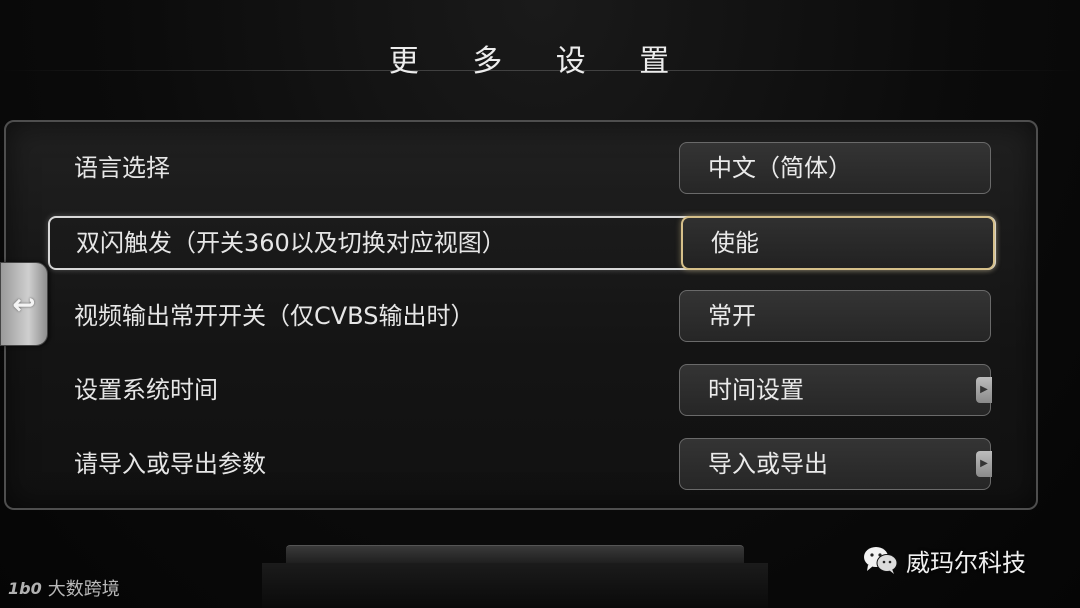 Image resolution: width=1080 pixels, height=608 pixels. Describe the element at coordinates (835, 464) in the screenshot. I see `import-export-value-button: 导入或导出 ▶` at that location.